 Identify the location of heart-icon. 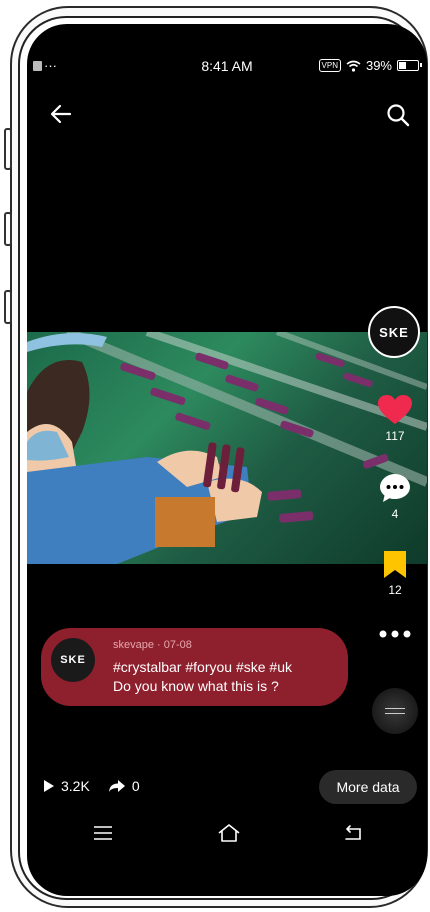
(395, 409).